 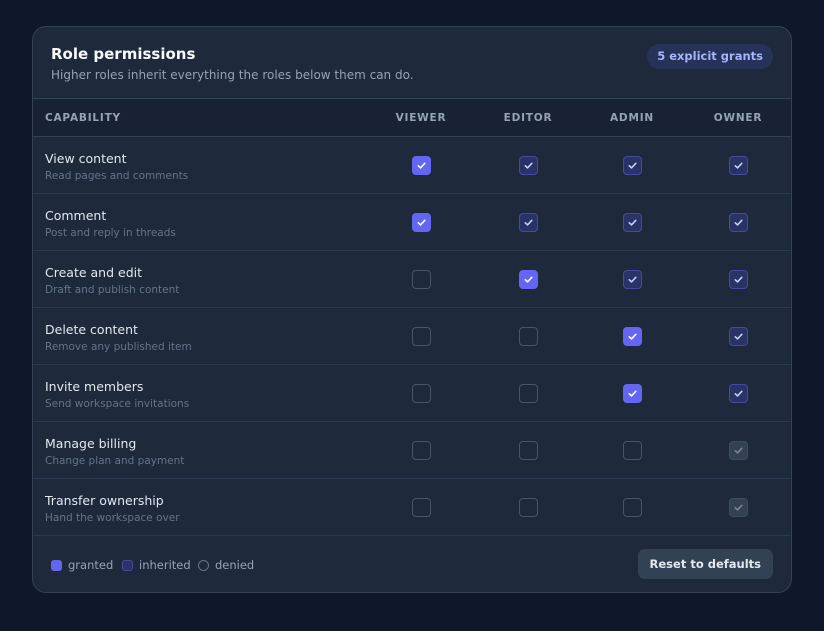 I want to click on legend-denied-swatch, so click(x=203, y=565).